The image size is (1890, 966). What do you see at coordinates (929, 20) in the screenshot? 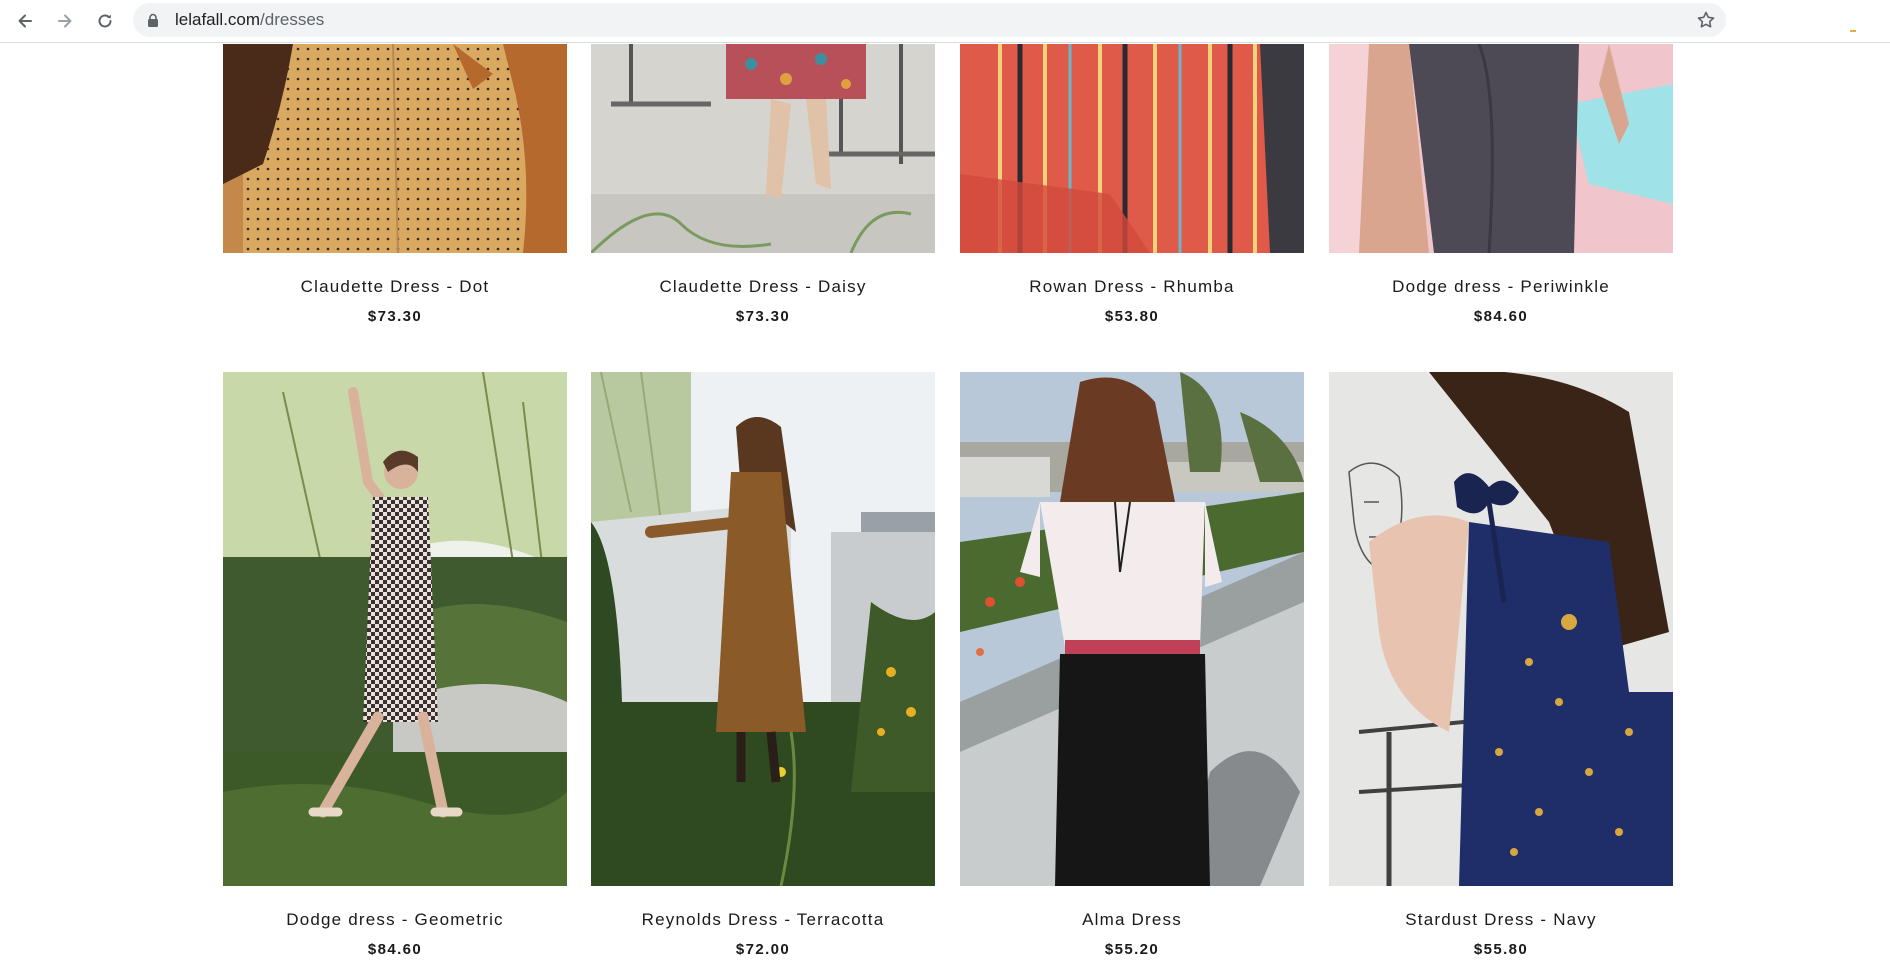
I see `address-bar: lelafall.com/dresses` at bounding box center [929, 20].